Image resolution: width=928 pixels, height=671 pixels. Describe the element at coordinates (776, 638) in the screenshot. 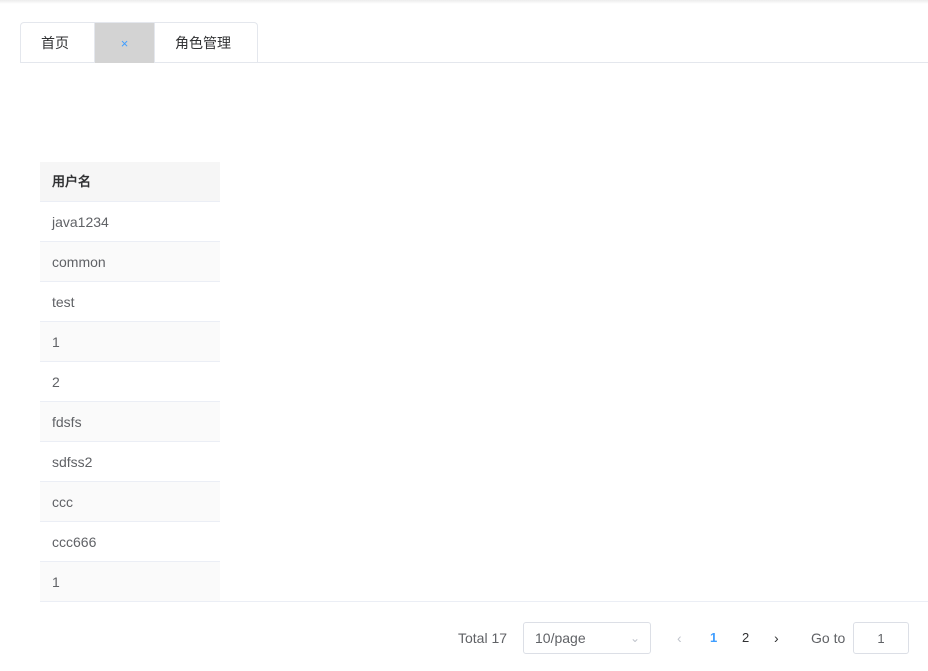

I see `next-page-button: ›` at that location.